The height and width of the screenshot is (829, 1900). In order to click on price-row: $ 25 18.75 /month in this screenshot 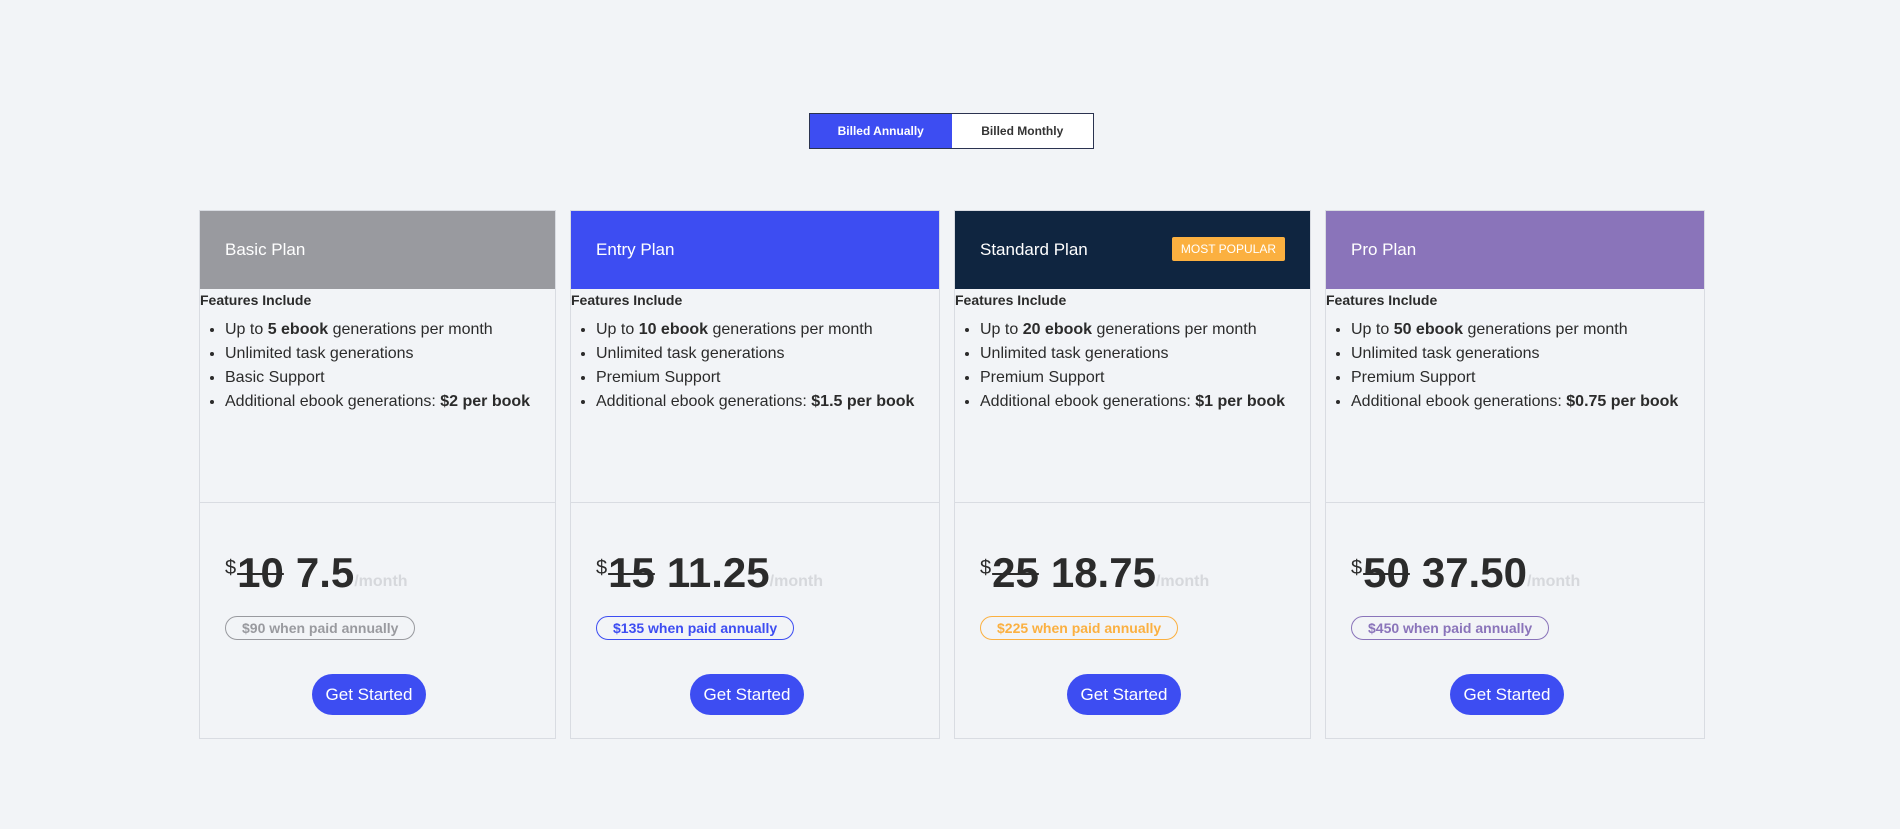, I will do `click(1094, 573)`.